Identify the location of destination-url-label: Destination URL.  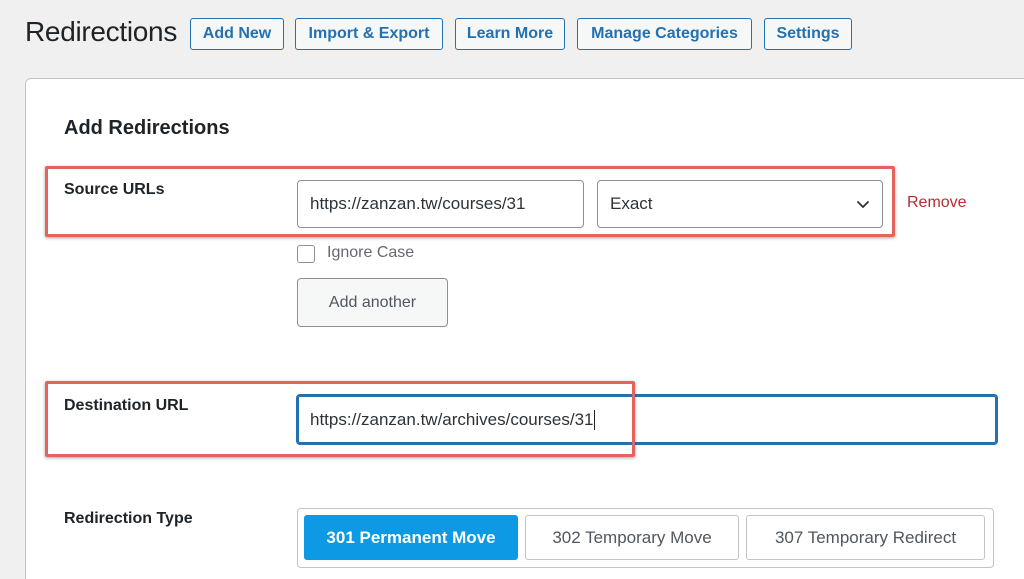
(126, 405).